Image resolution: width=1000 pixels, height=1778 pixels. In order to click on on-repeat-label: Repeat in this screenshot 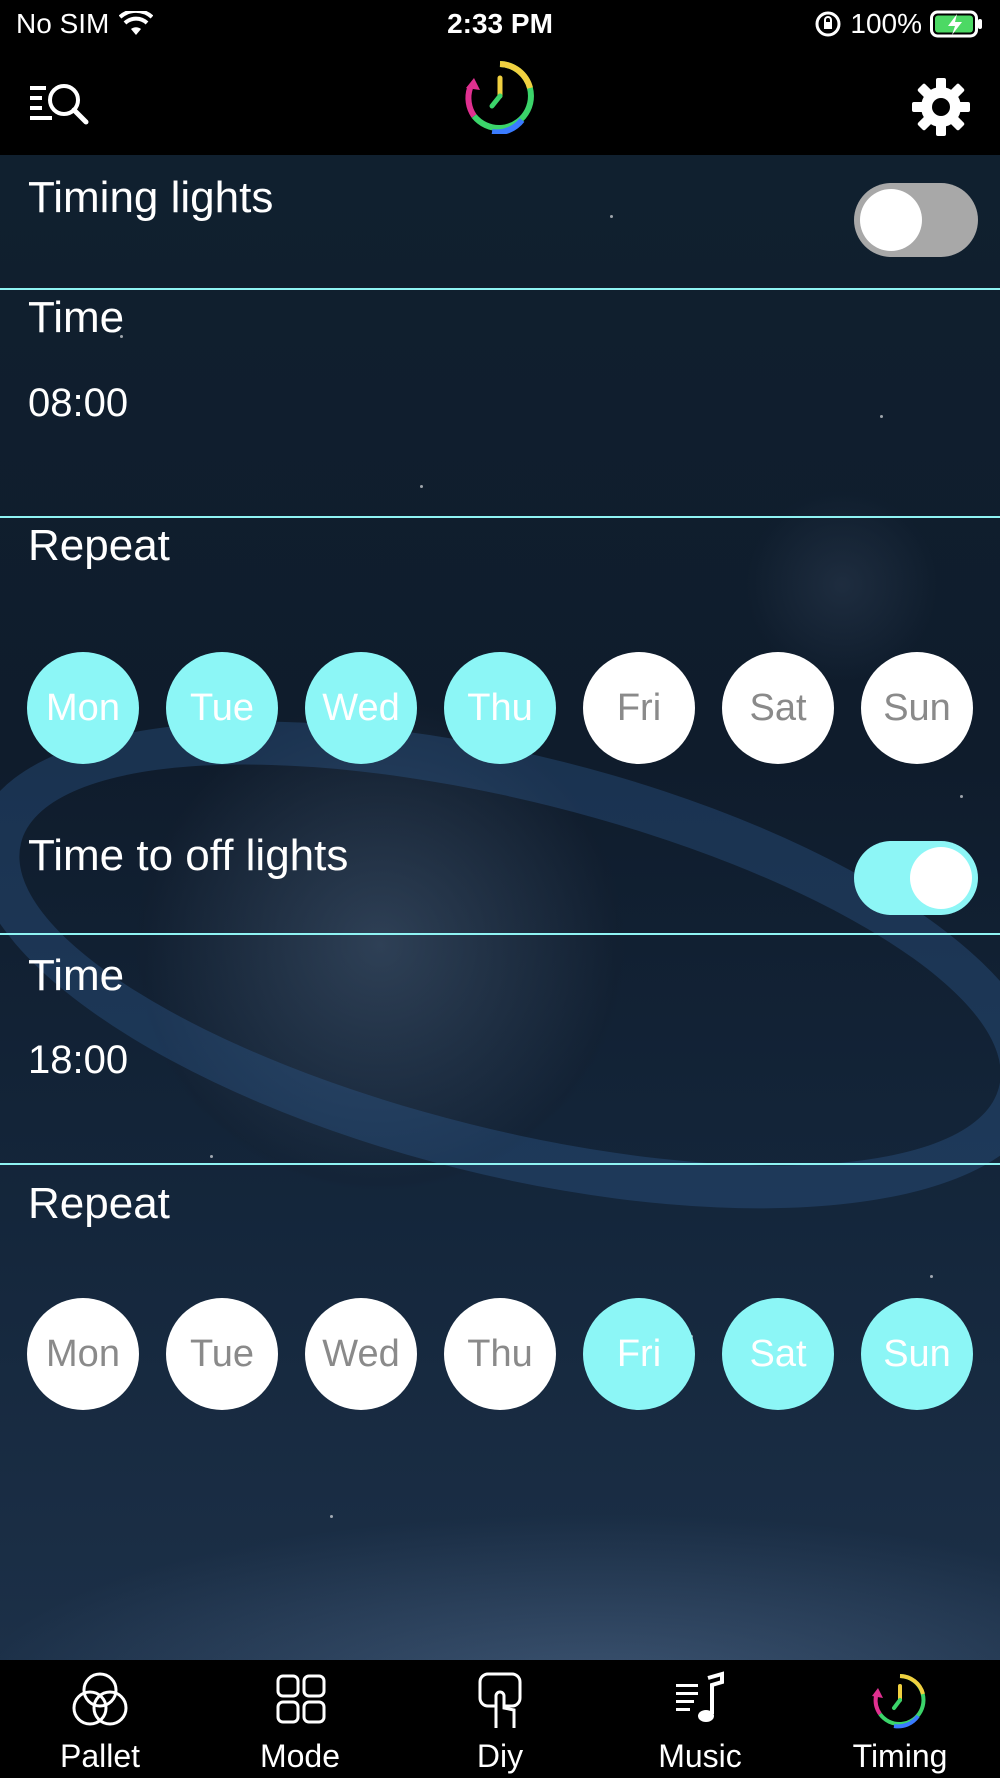, I will do `click(99, 545)`.